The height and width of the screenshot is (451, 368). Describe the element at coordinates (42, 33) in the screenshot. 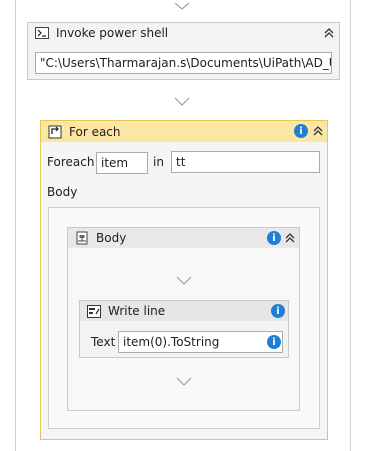

I see `powershell-icon` at that location.